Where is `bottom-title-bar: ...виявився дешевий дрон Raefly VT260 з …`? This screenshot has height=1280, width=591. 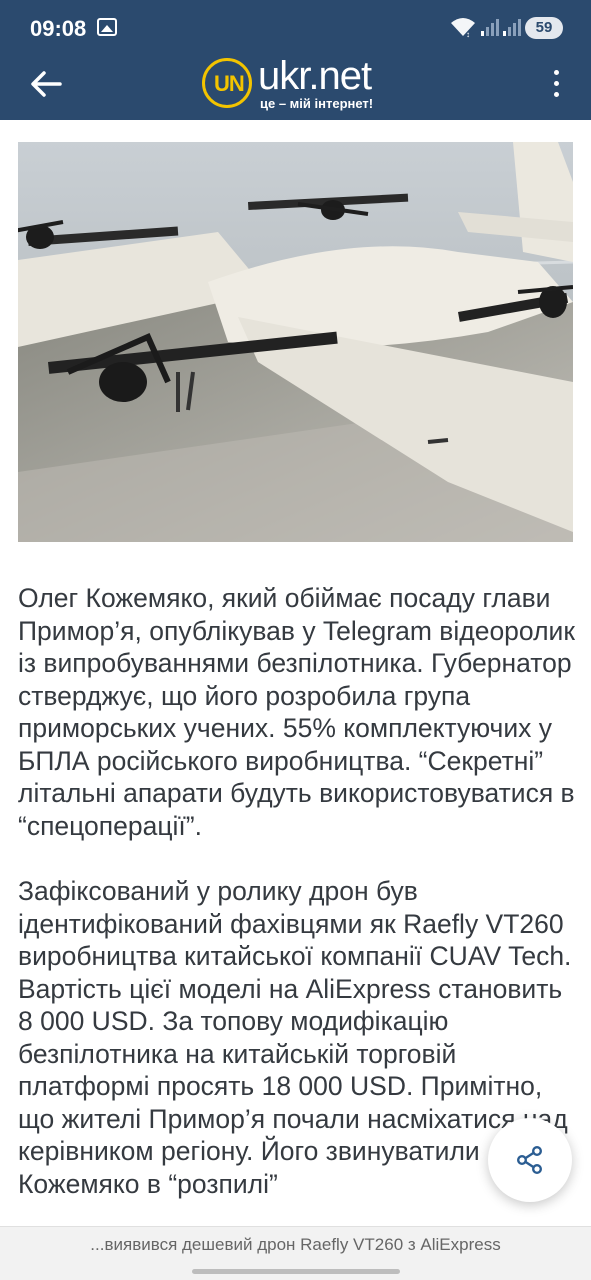 bottom-title-bar: ...виявився дешевий дрон Raefly VT260 з … is located at coordinates (295, 1253).